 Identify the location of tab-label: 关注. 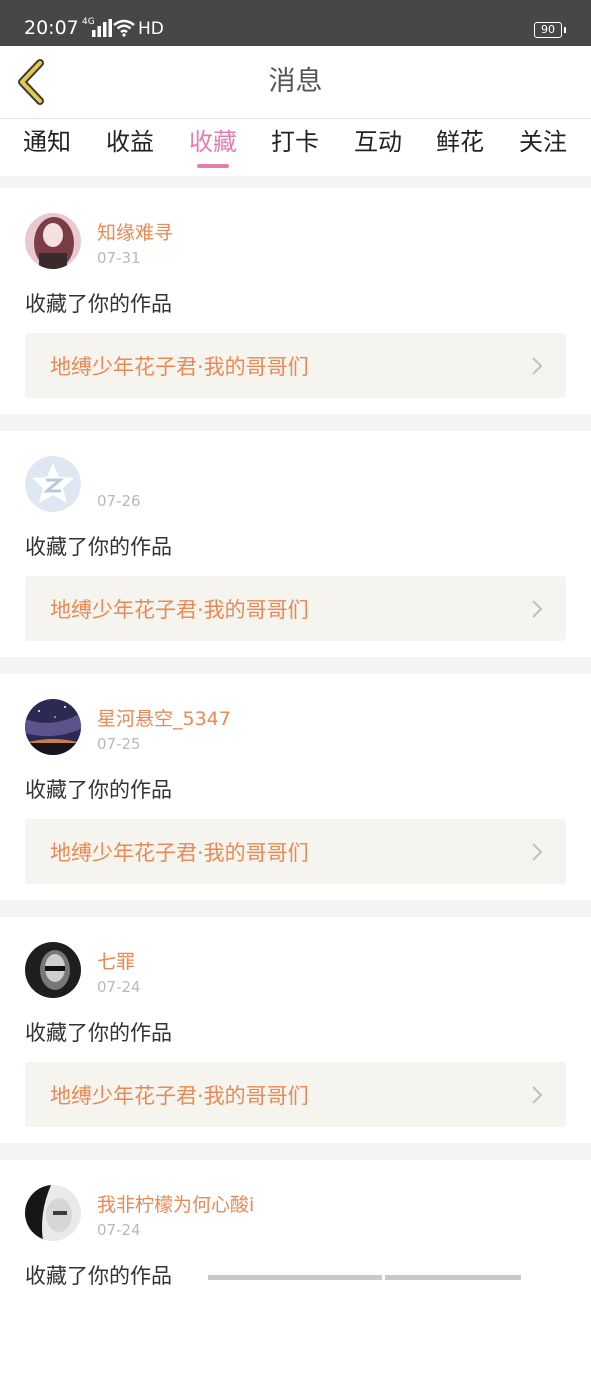
(543, 142).